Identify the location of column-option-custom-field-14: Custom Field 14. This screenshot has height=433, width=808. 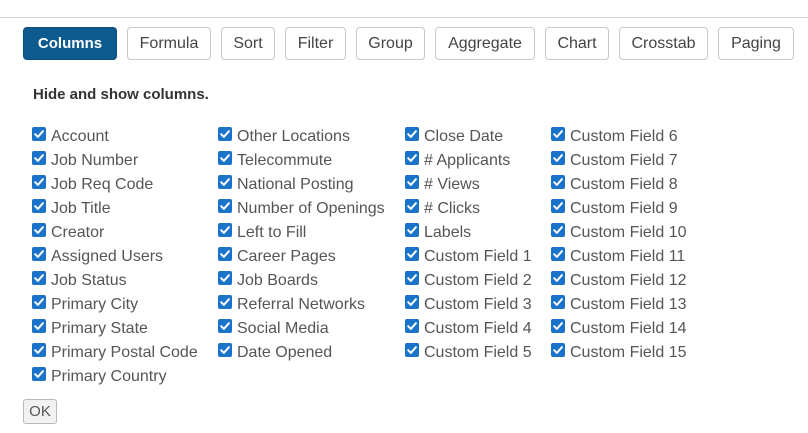
(619, 329).